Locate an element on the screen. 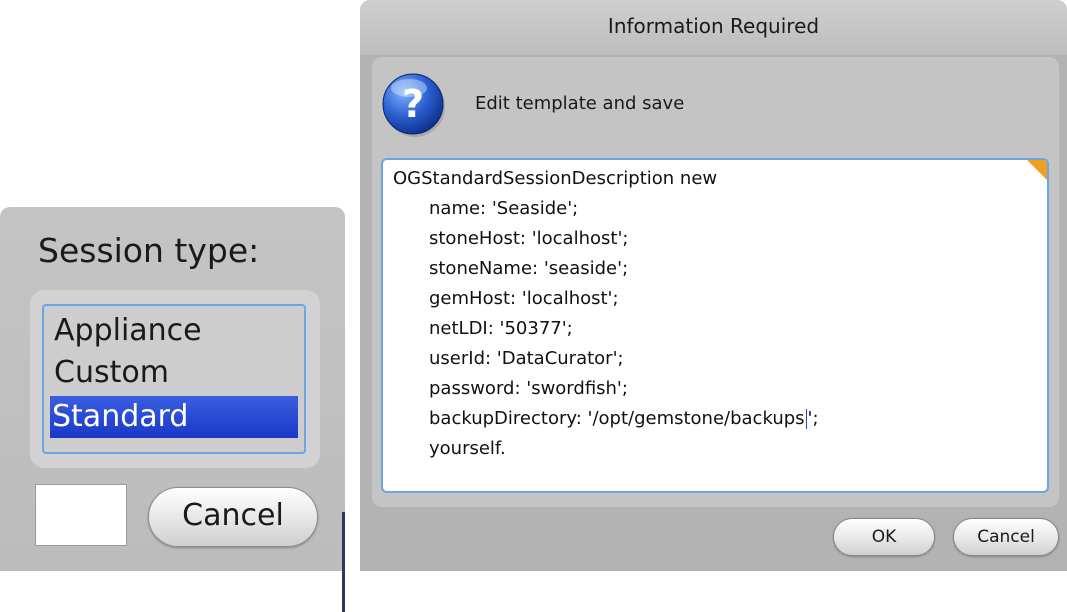 This screenshot has height=612, width=1067. session-blank-button is located at coordinates (81, 515).